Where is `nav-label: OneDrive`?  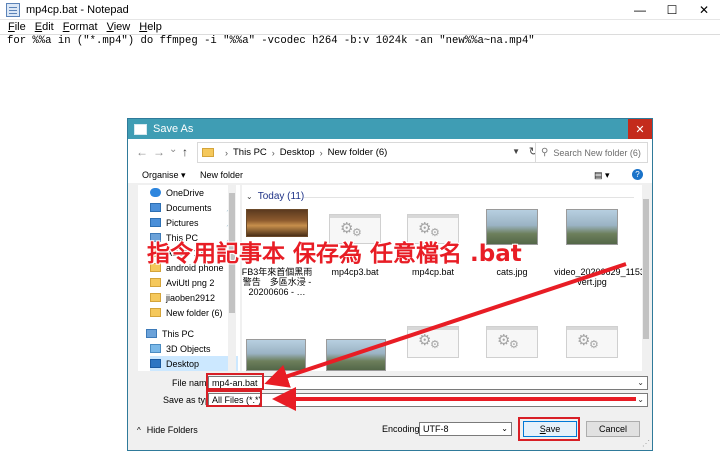
nav-label: OneDrive is located at coordinates (185, 192).